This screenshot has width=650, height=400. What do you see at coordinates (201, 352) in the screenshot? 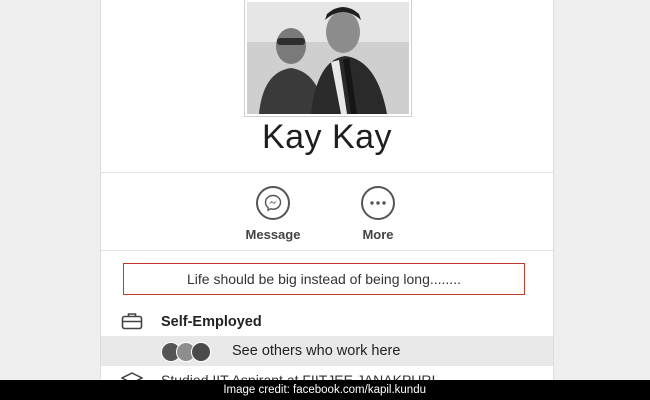
I see `avatar` at bounding box center [201, 352].